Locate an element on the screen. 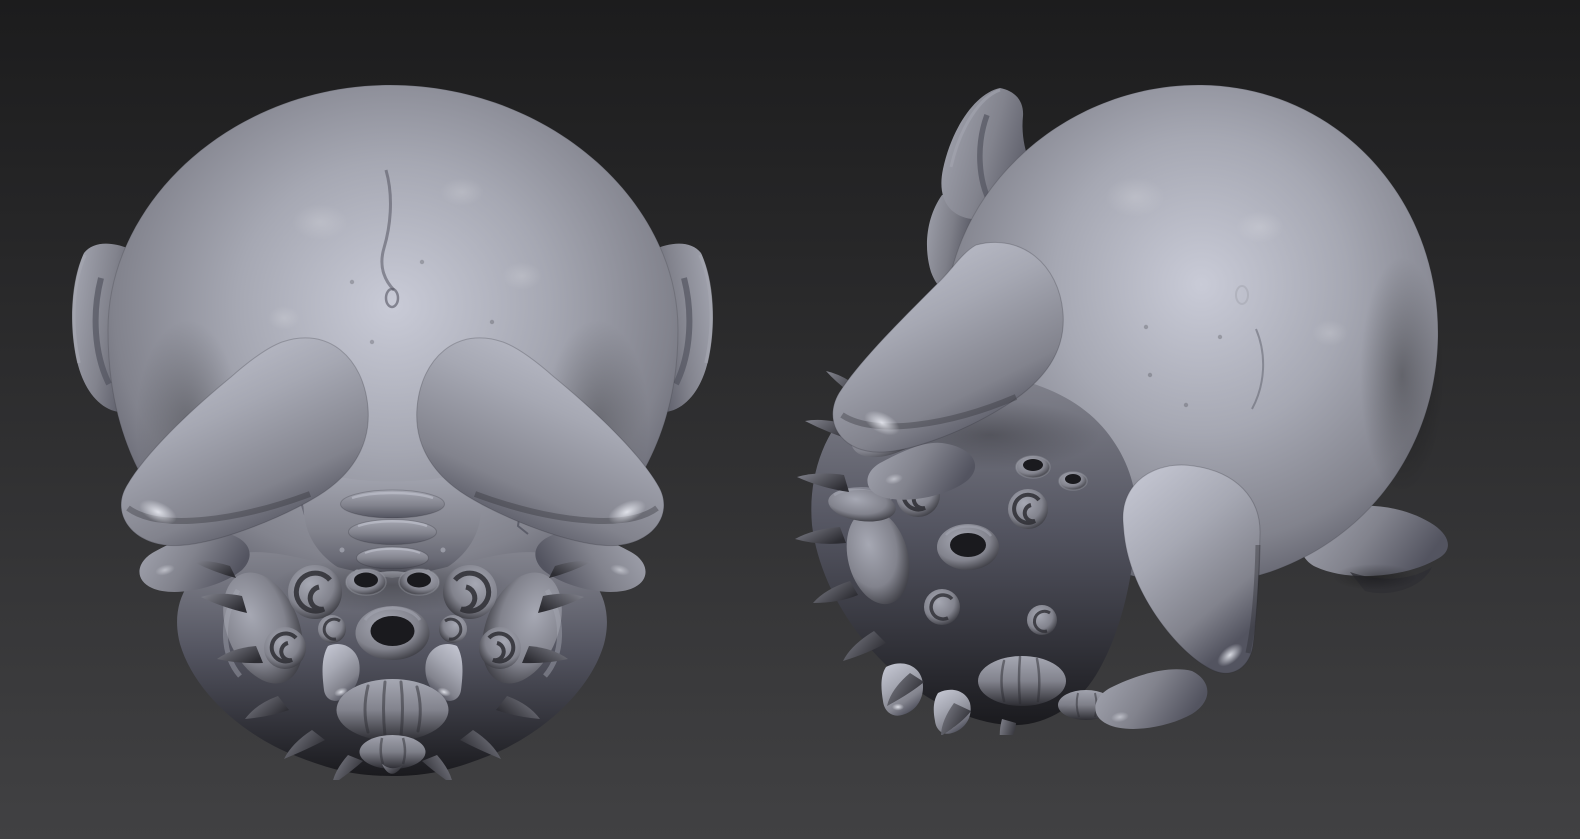 The width and height of the screenshot is (1580, 839). right-edge-shade is located at coordinates (1402, 375).